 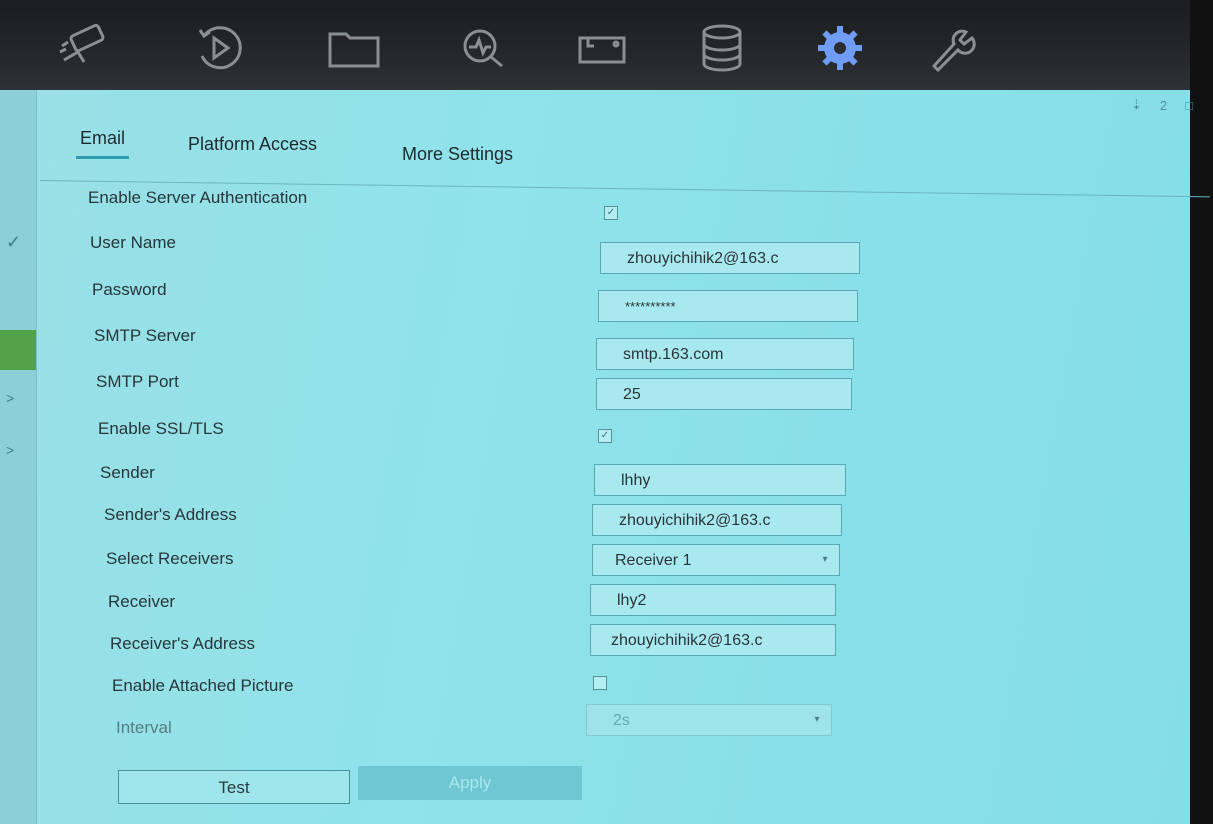 I want to click on sender-address-label: Sender's Address, so click(x=170, y=514).